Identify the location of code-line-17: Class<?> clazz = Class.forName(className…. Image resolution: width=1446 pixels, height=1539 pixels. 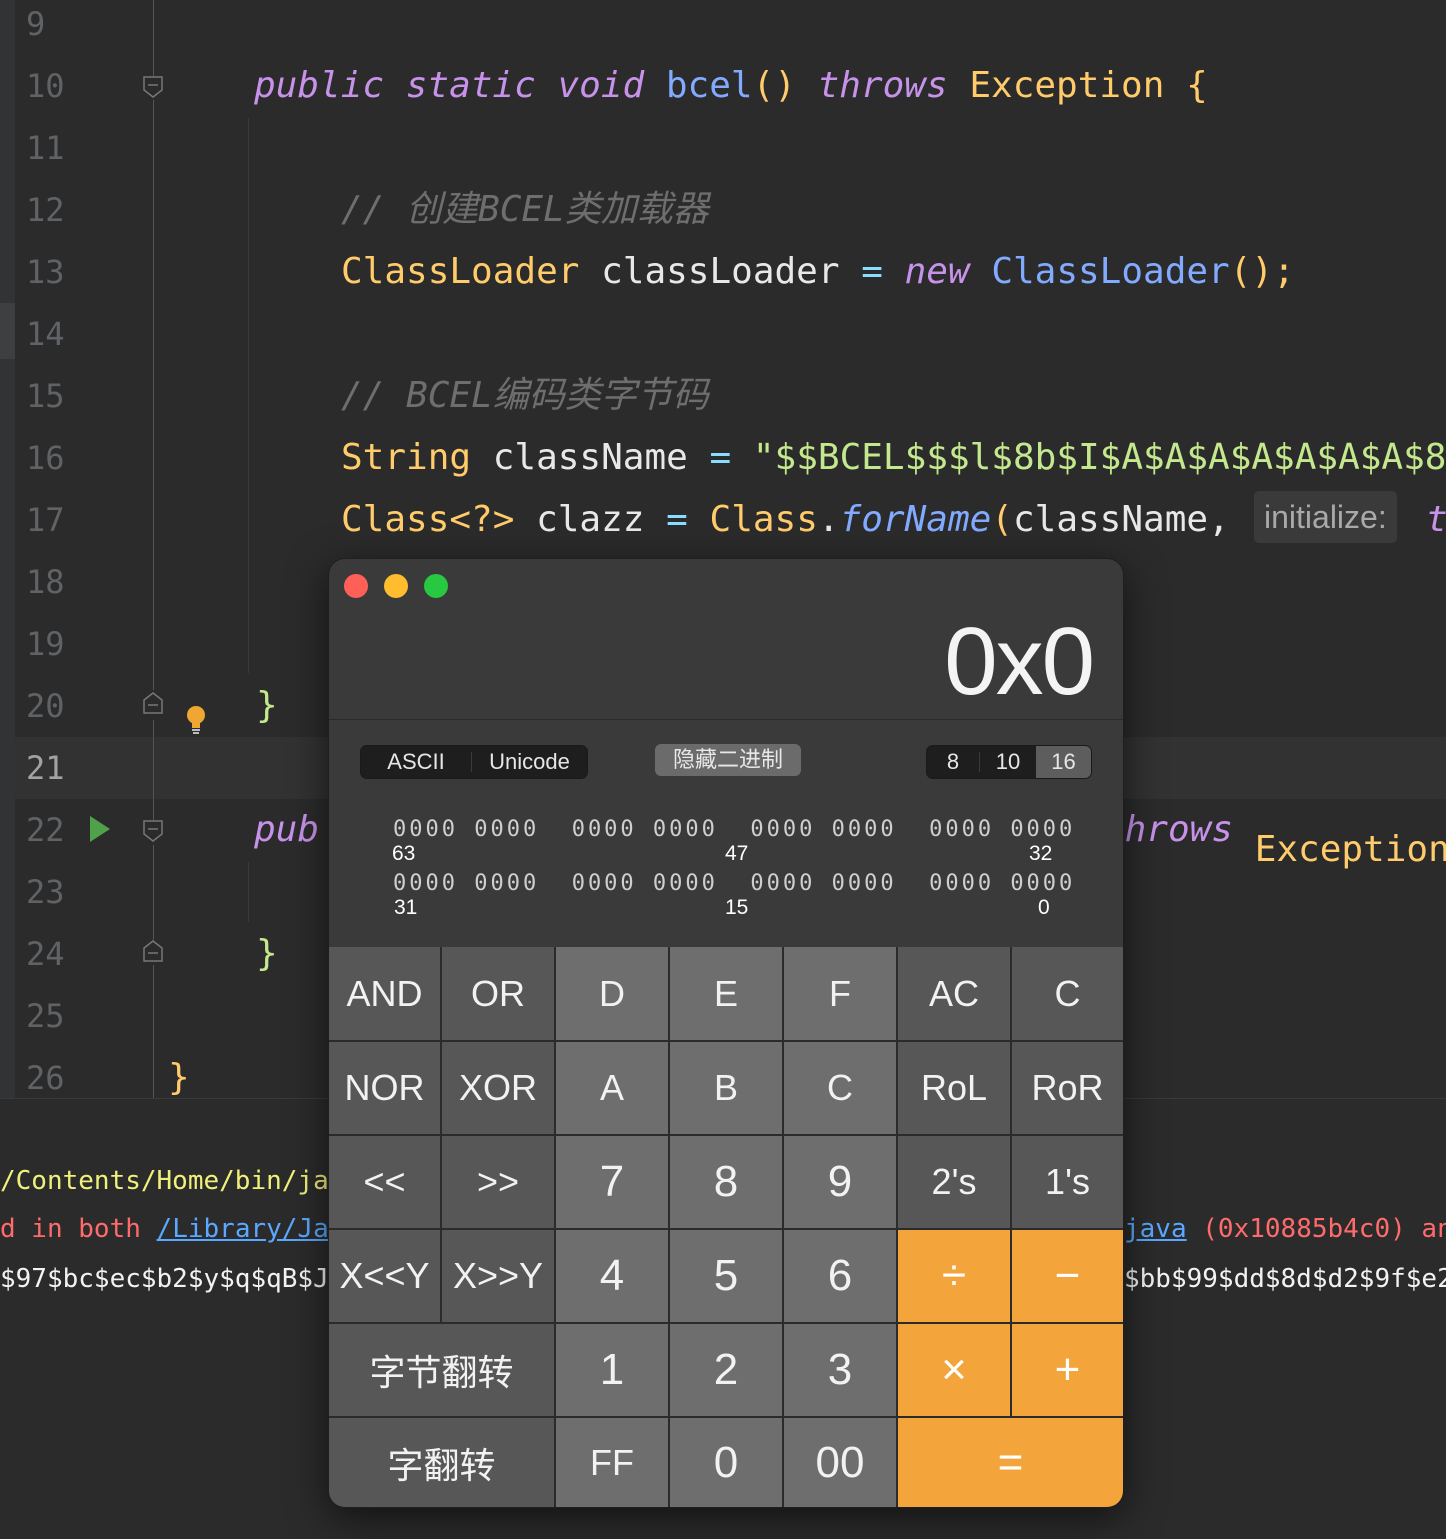
(785, 520).